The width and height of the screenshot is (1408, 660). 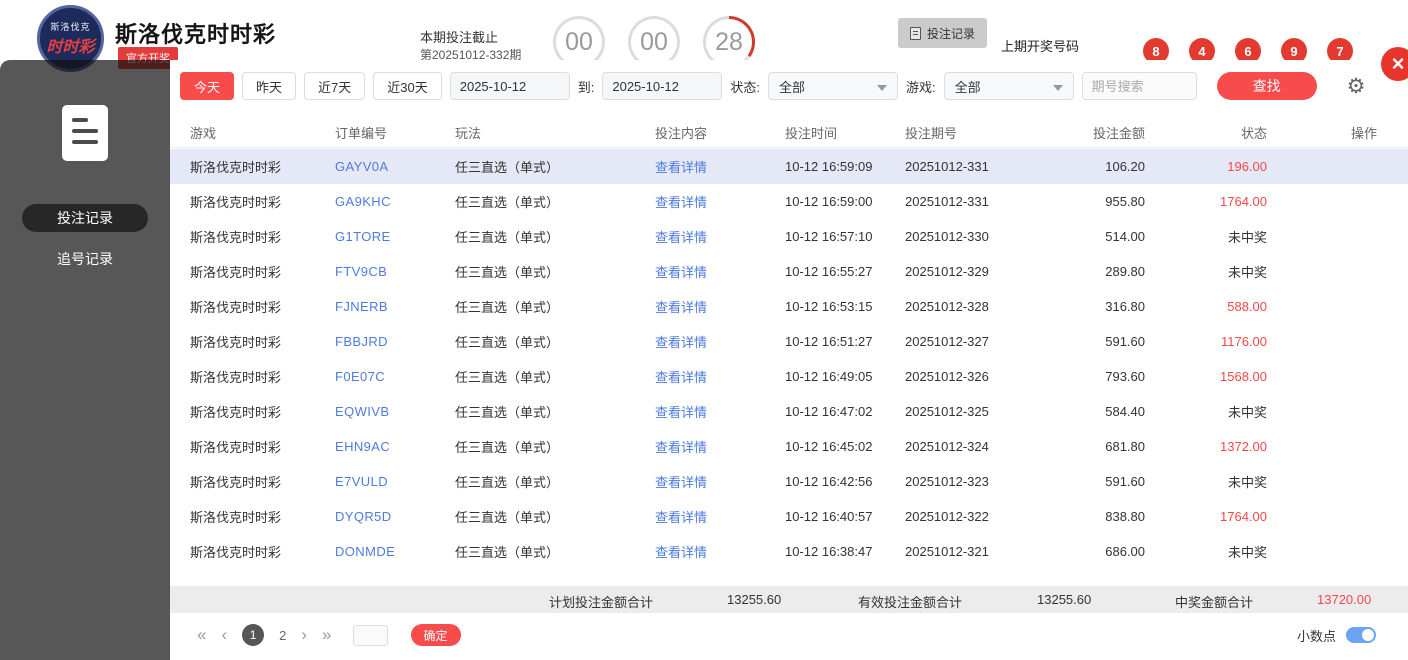 What do you see at coordinates (745, 87) in the screenshot?
I see `status-label: 状态:` at bounding box center [745, 87].